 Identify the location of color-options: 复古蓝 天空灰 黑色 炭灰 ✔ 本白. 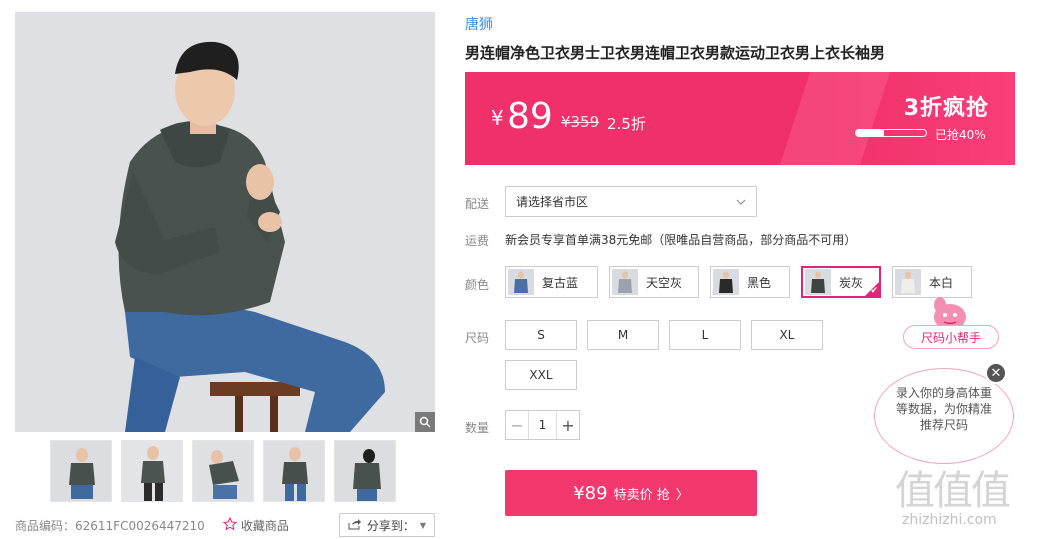
(738, 282).